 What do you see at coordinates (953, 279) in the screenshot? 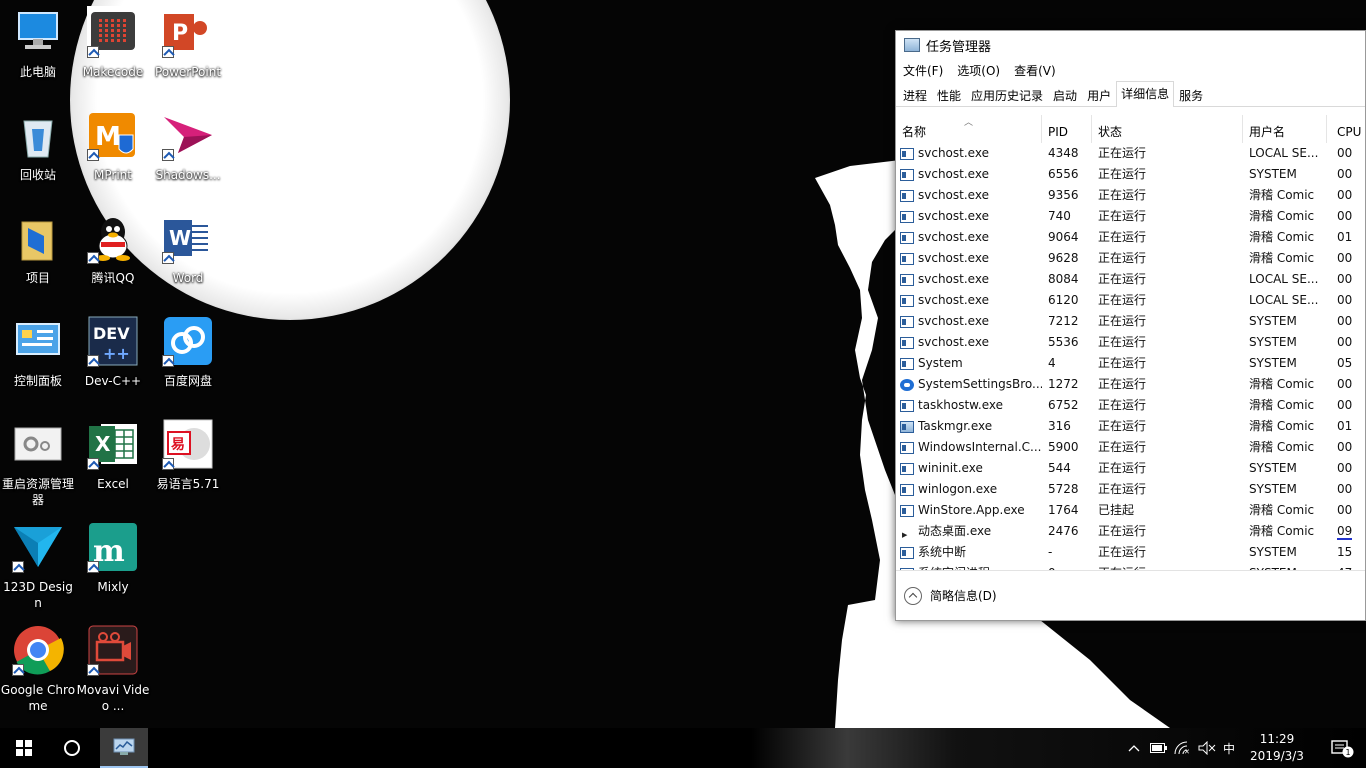
I see `process-name: svchost.exe` at bounding box center [953, 279].